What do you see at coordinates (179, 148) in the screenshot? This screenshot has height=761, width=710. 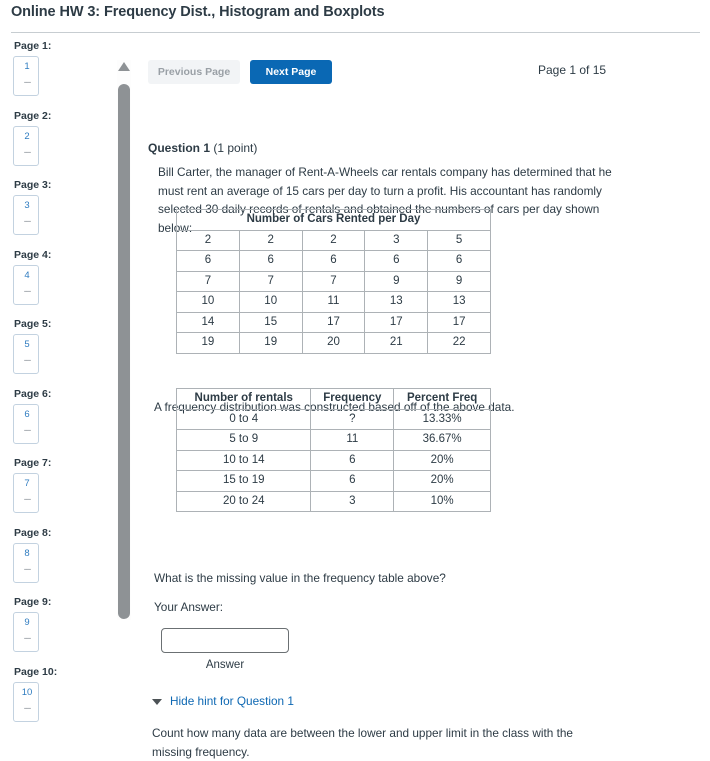 I see `question-number: Question 1` at bounding box center [179, 148].